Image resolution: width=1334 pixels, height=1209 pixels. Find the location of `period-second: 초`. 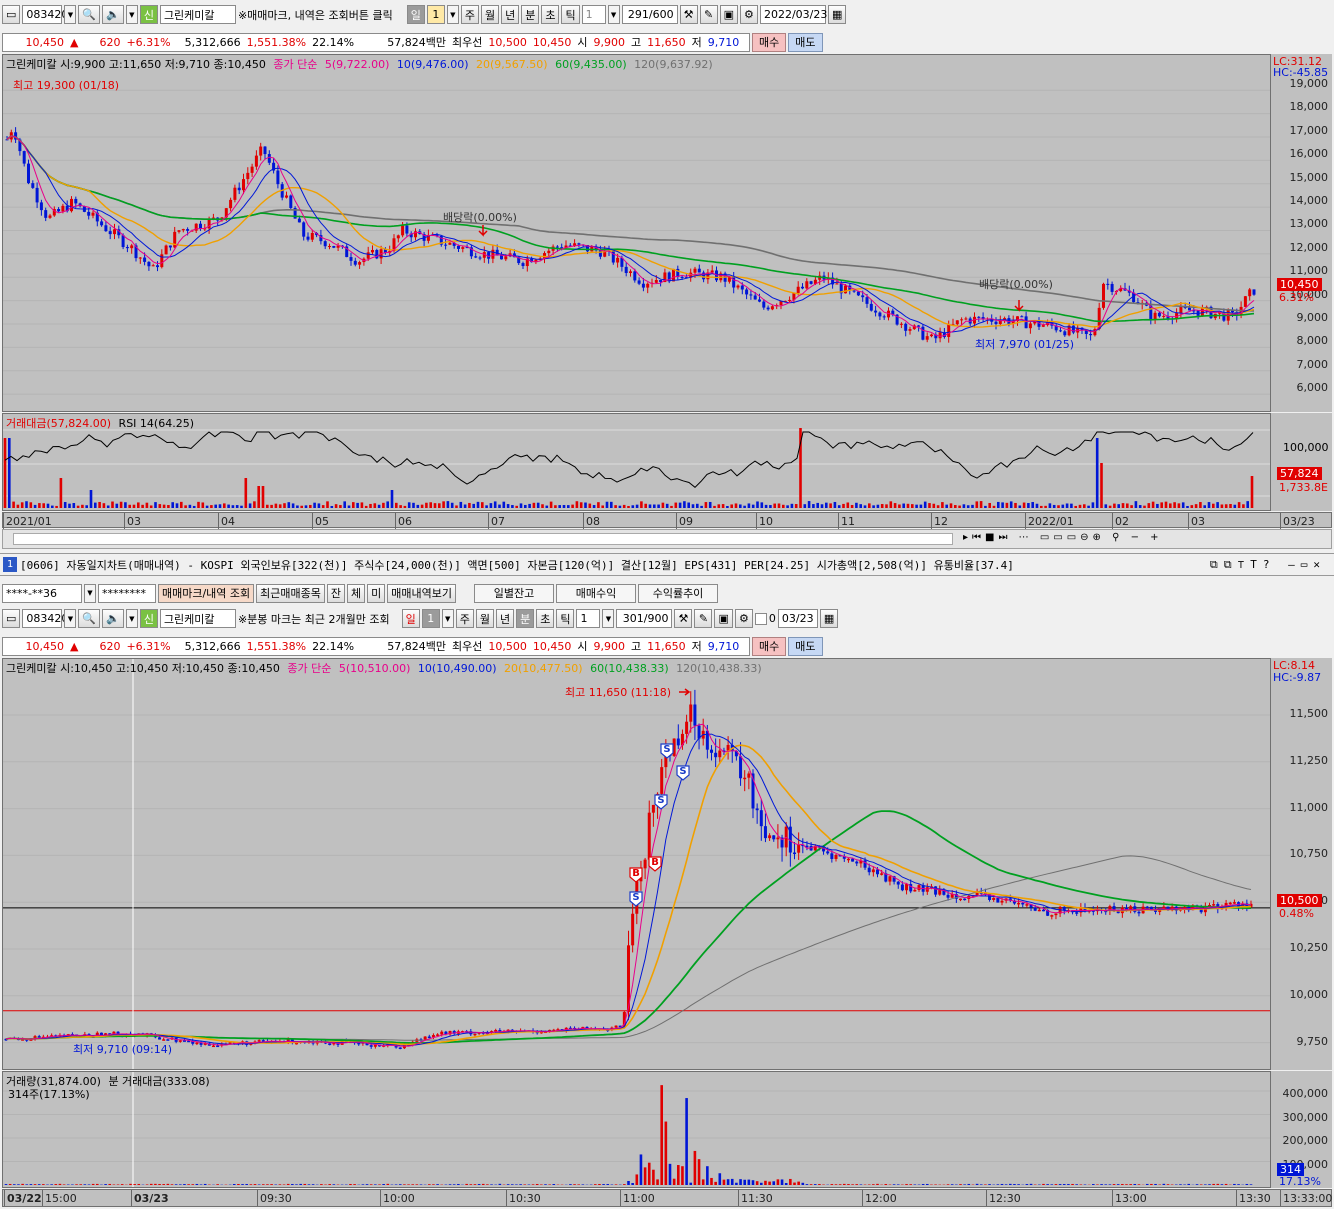

period-second: 초 is located at coordinates (550, 14).